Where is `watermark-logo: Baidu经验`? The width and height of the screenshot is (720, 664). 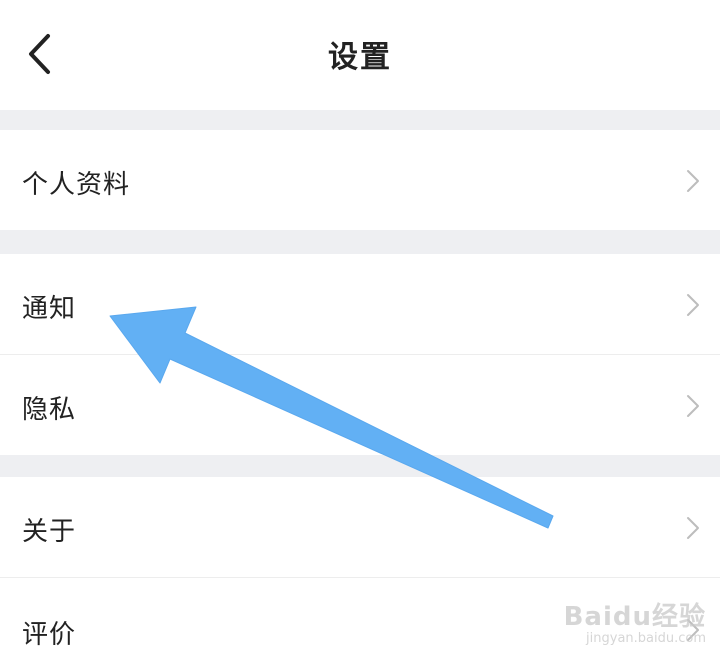 watermark-logo: Baidu经验 is located at coordinates (634, 617).